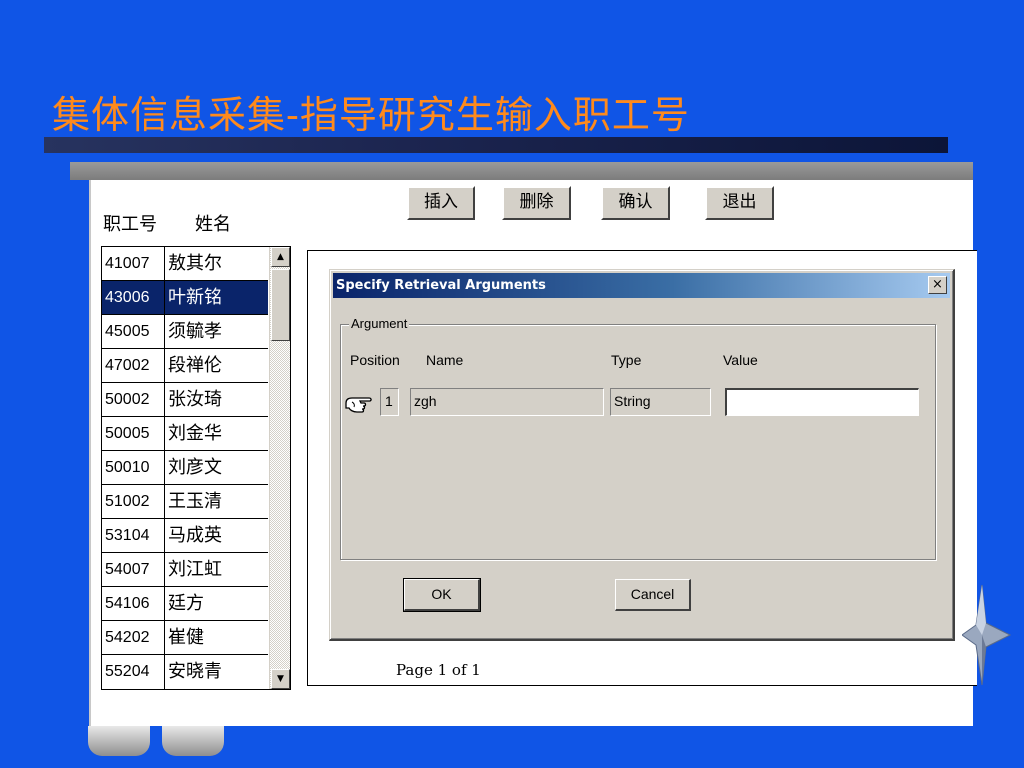 This screenshot has width=1024, height=768. What do you see at coordinates (279, 468) in the screenshot?
I see `list-scrollbar: ▲ ▼` at bounding box center [279, 468].